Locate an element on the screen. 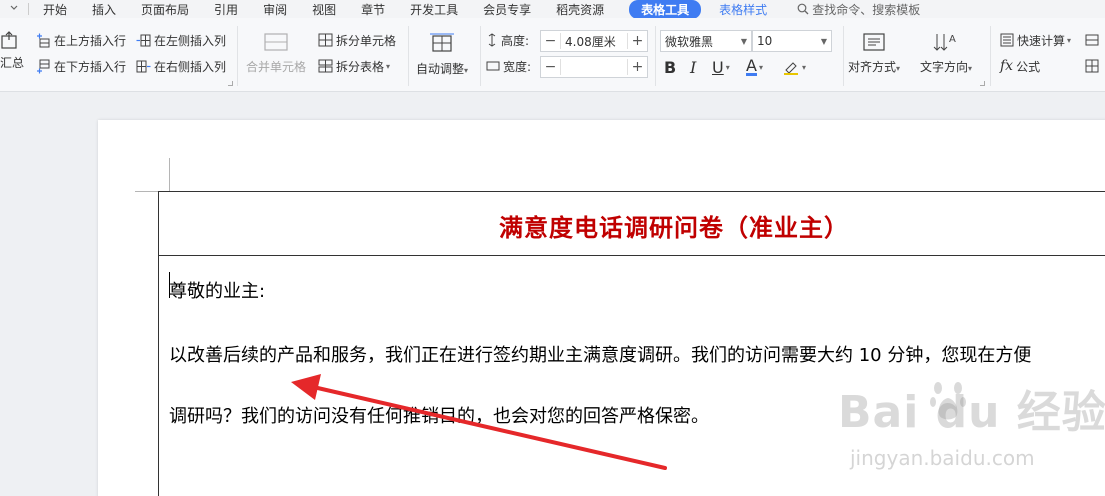 The height and width of the screenshot is (496, 1105). red-arrow-annotation is located at coordinates (479, 422).